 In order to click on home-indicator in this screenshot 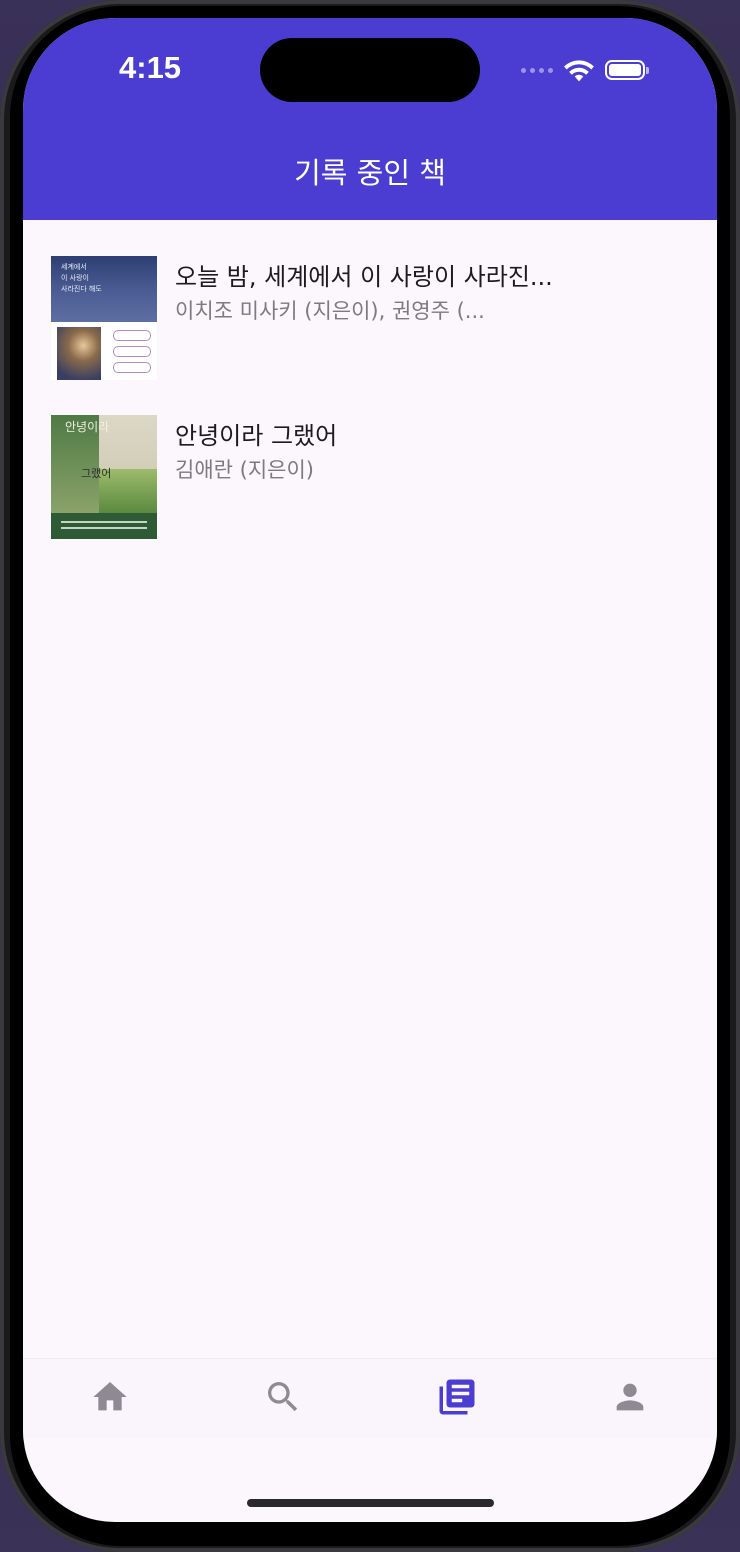, I will do `click(370, 1503)`.